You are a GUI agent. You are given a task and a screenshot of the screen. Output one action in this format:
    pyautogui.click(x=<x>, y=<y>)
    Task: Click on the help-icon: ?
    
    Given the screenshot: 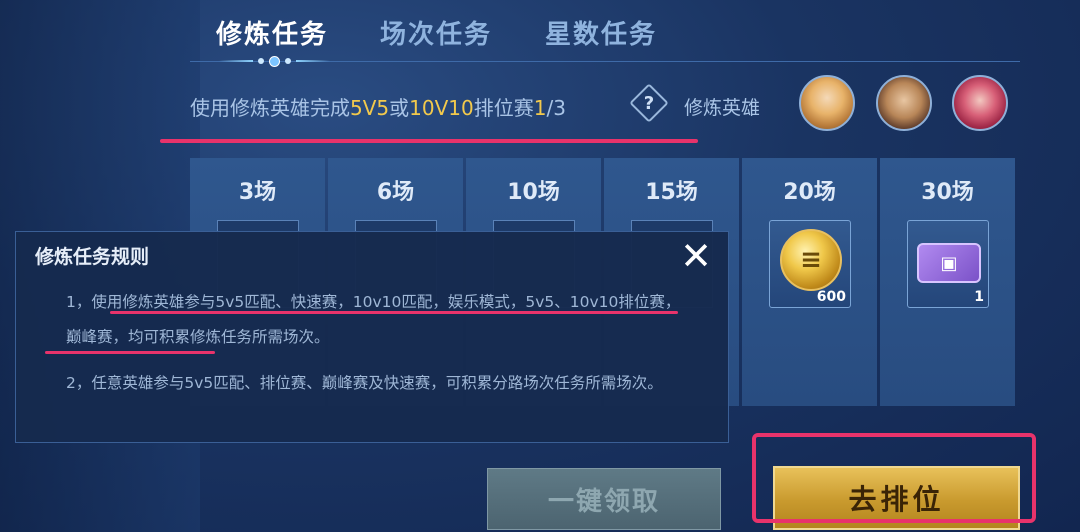 What is the action you would take?
    pyautogui.click(x=649, y=103)
    